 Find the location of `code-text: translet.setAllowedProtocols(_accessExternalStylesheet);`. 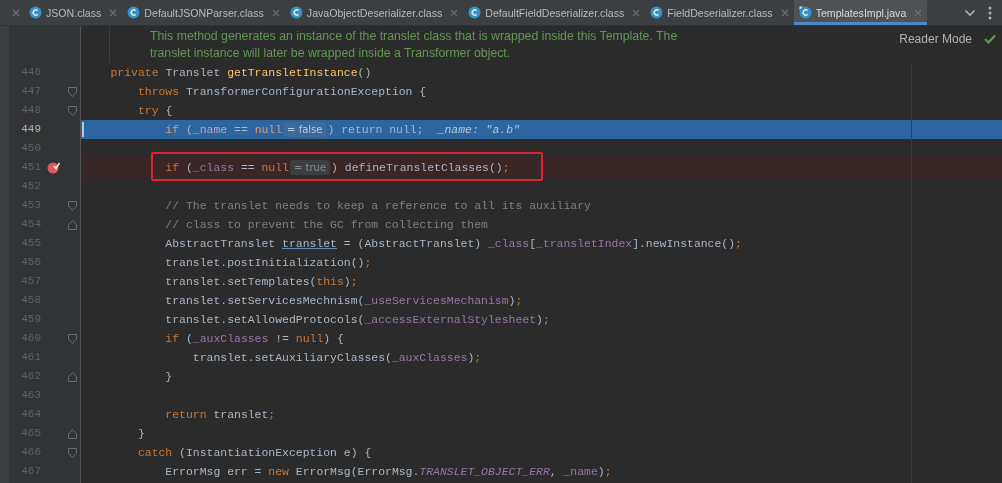

code-text: translet.setAllowedProtocols(_accessExternalStylesheet); is located at coordinates (357, 319).